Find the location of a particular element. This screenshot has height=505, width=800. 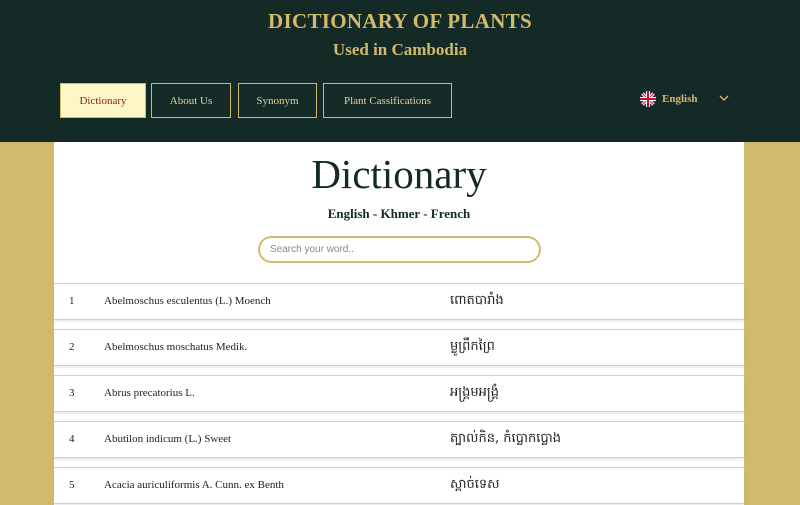

entry-number: 4 is located at coordinates (72, 439).